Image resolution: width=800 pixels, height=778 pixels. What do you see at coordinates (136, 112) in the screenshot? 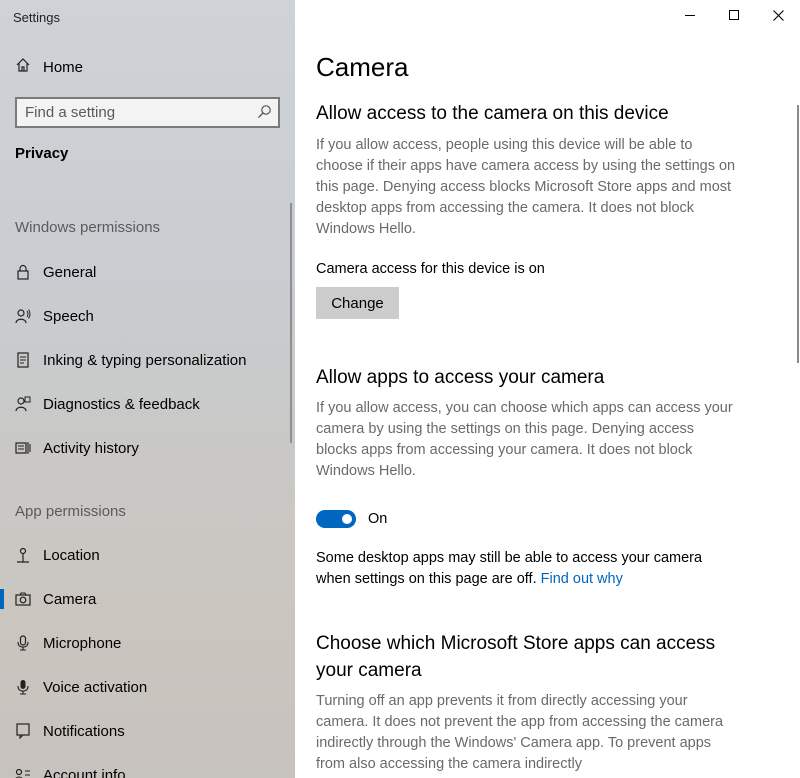
I see `search-input` at bounding box center [136, 112].